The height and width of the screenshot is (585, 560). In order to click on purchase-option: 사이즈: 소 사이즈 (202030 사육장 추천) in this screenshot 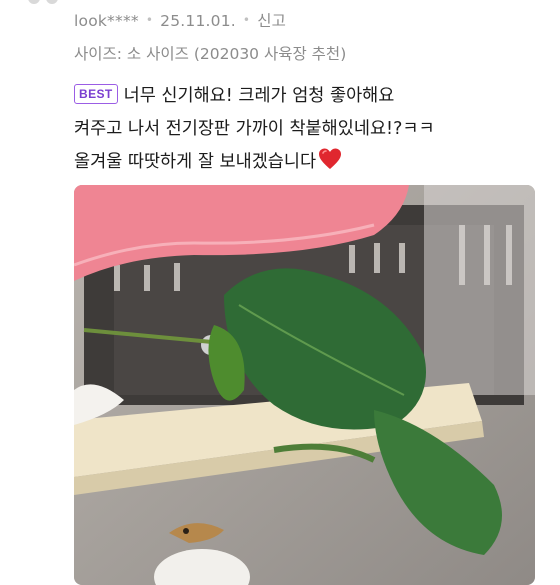, I will do `click(210, 54)`.